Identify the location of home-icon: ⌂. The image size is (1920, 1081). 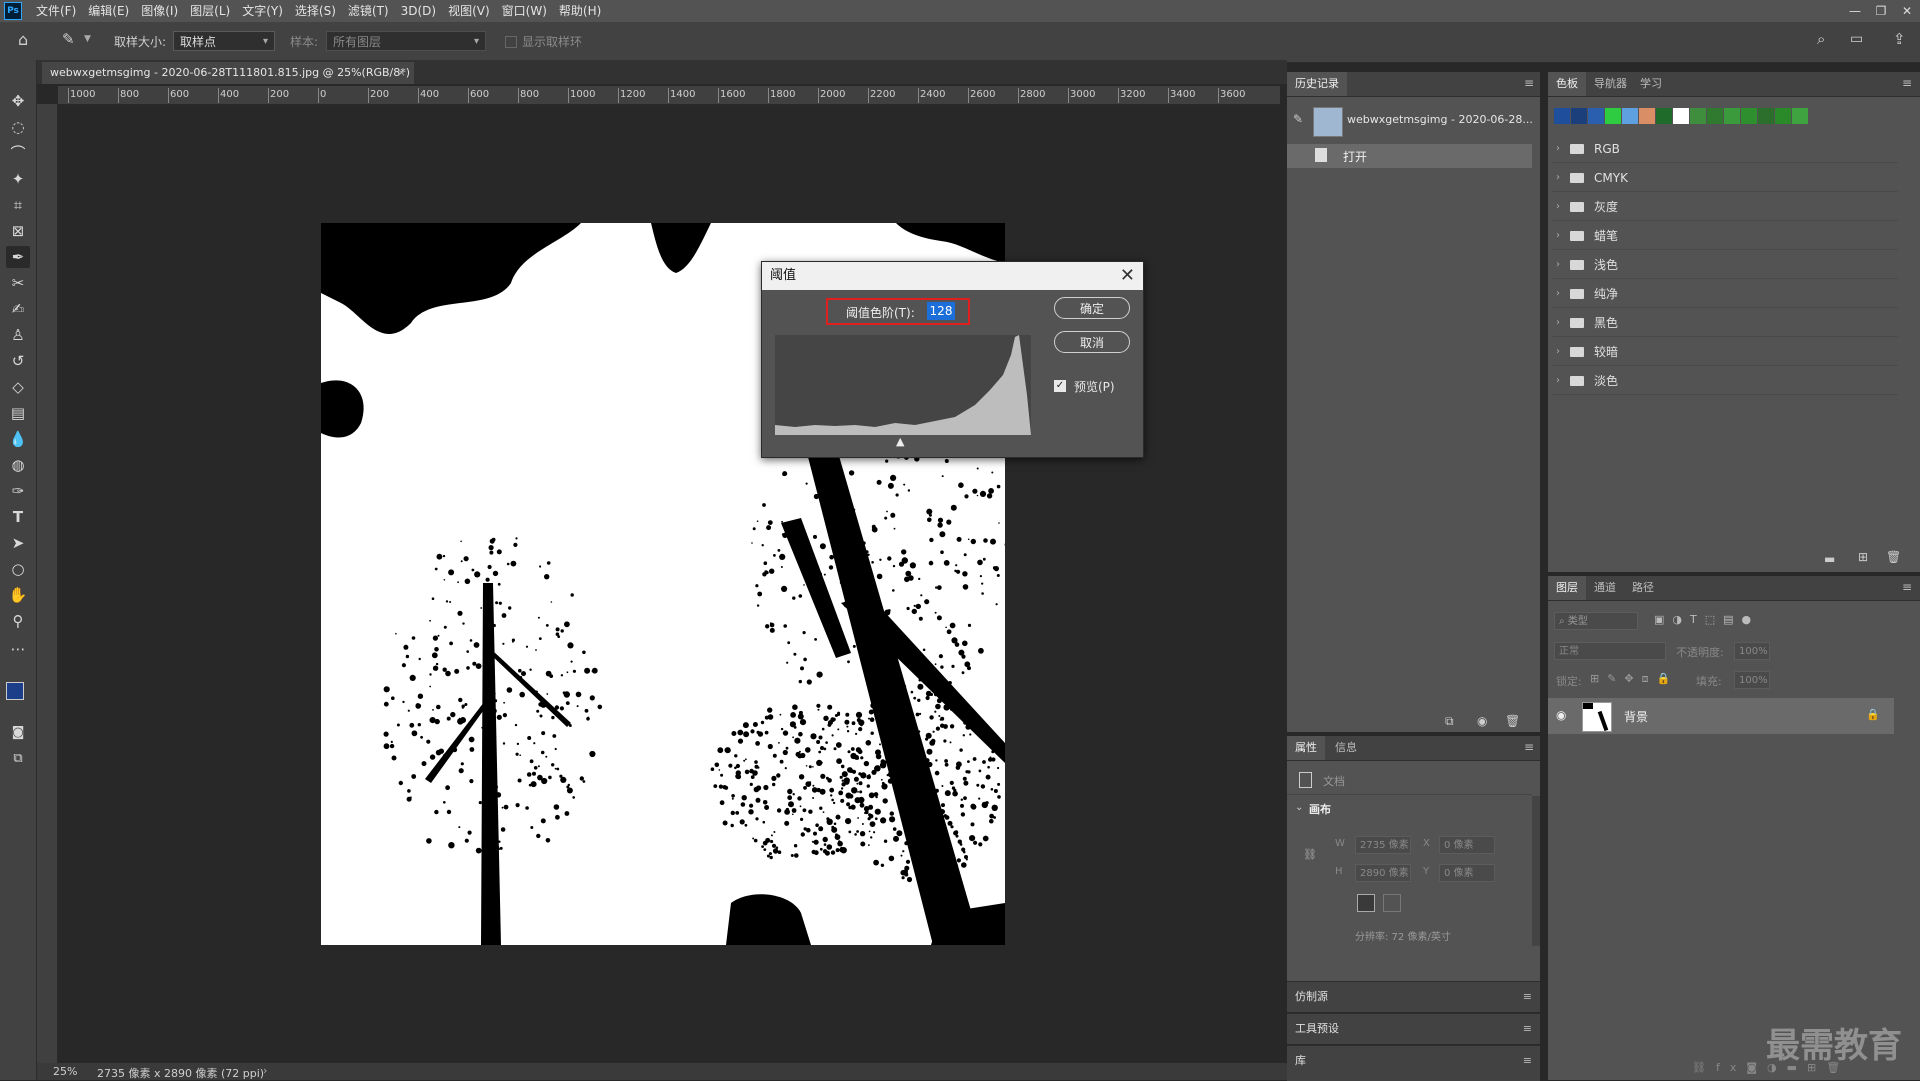
(23, 39).